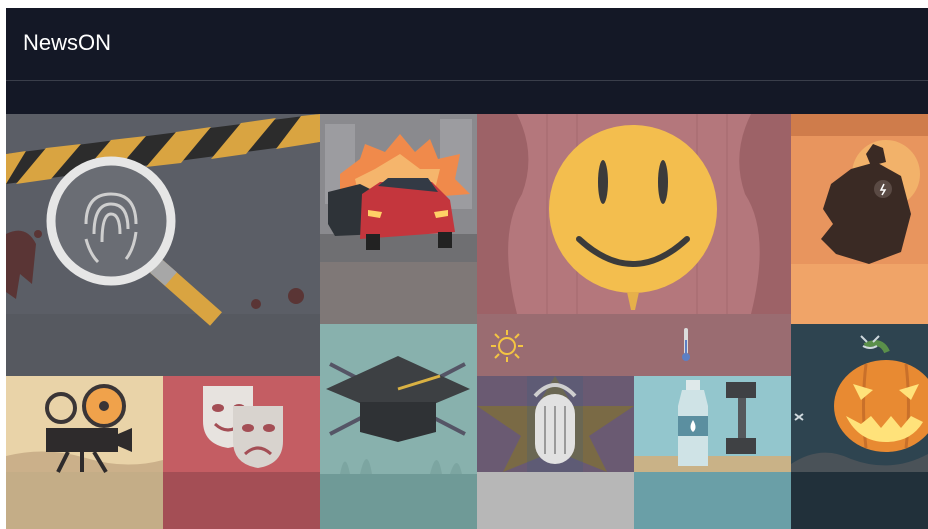  I want to click on tile-superhero, so click(859, 219).